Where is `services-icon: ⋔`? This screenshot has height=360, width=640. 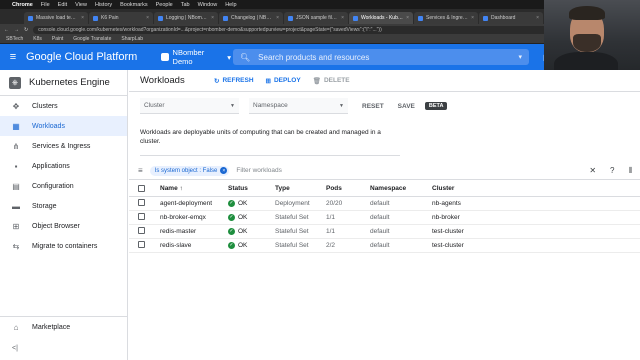
services-icon: ⋔ is located at coordinates (16, 146).